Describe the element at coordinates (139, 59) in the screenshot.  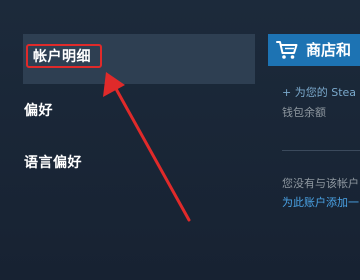
I see `sidebar-item-account-details: 帐户明细` at that location.